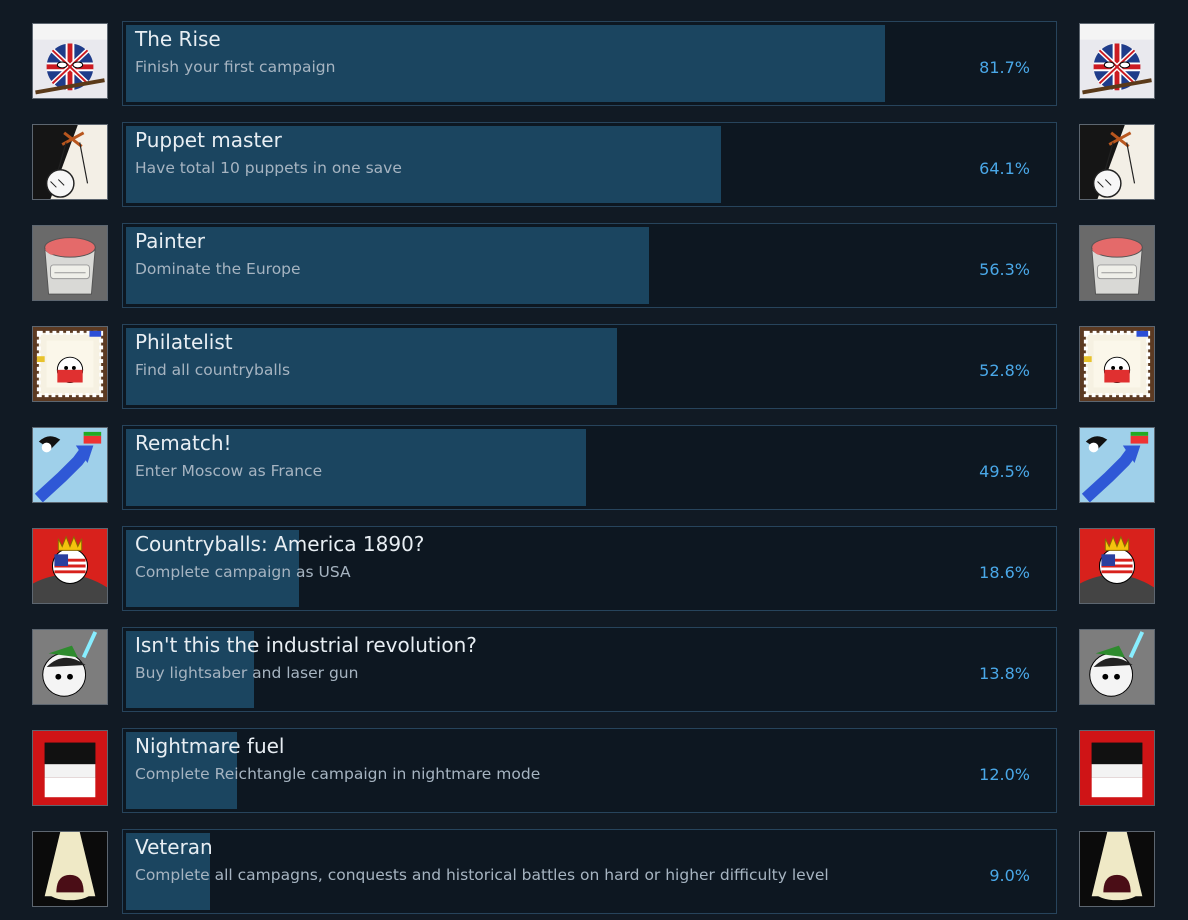 The width and height of the screenshot is (1188, 920). Describe the element at coordinates (1004, 673) in the screenshot. I see `achievement-percent: 13.8%` at that location.